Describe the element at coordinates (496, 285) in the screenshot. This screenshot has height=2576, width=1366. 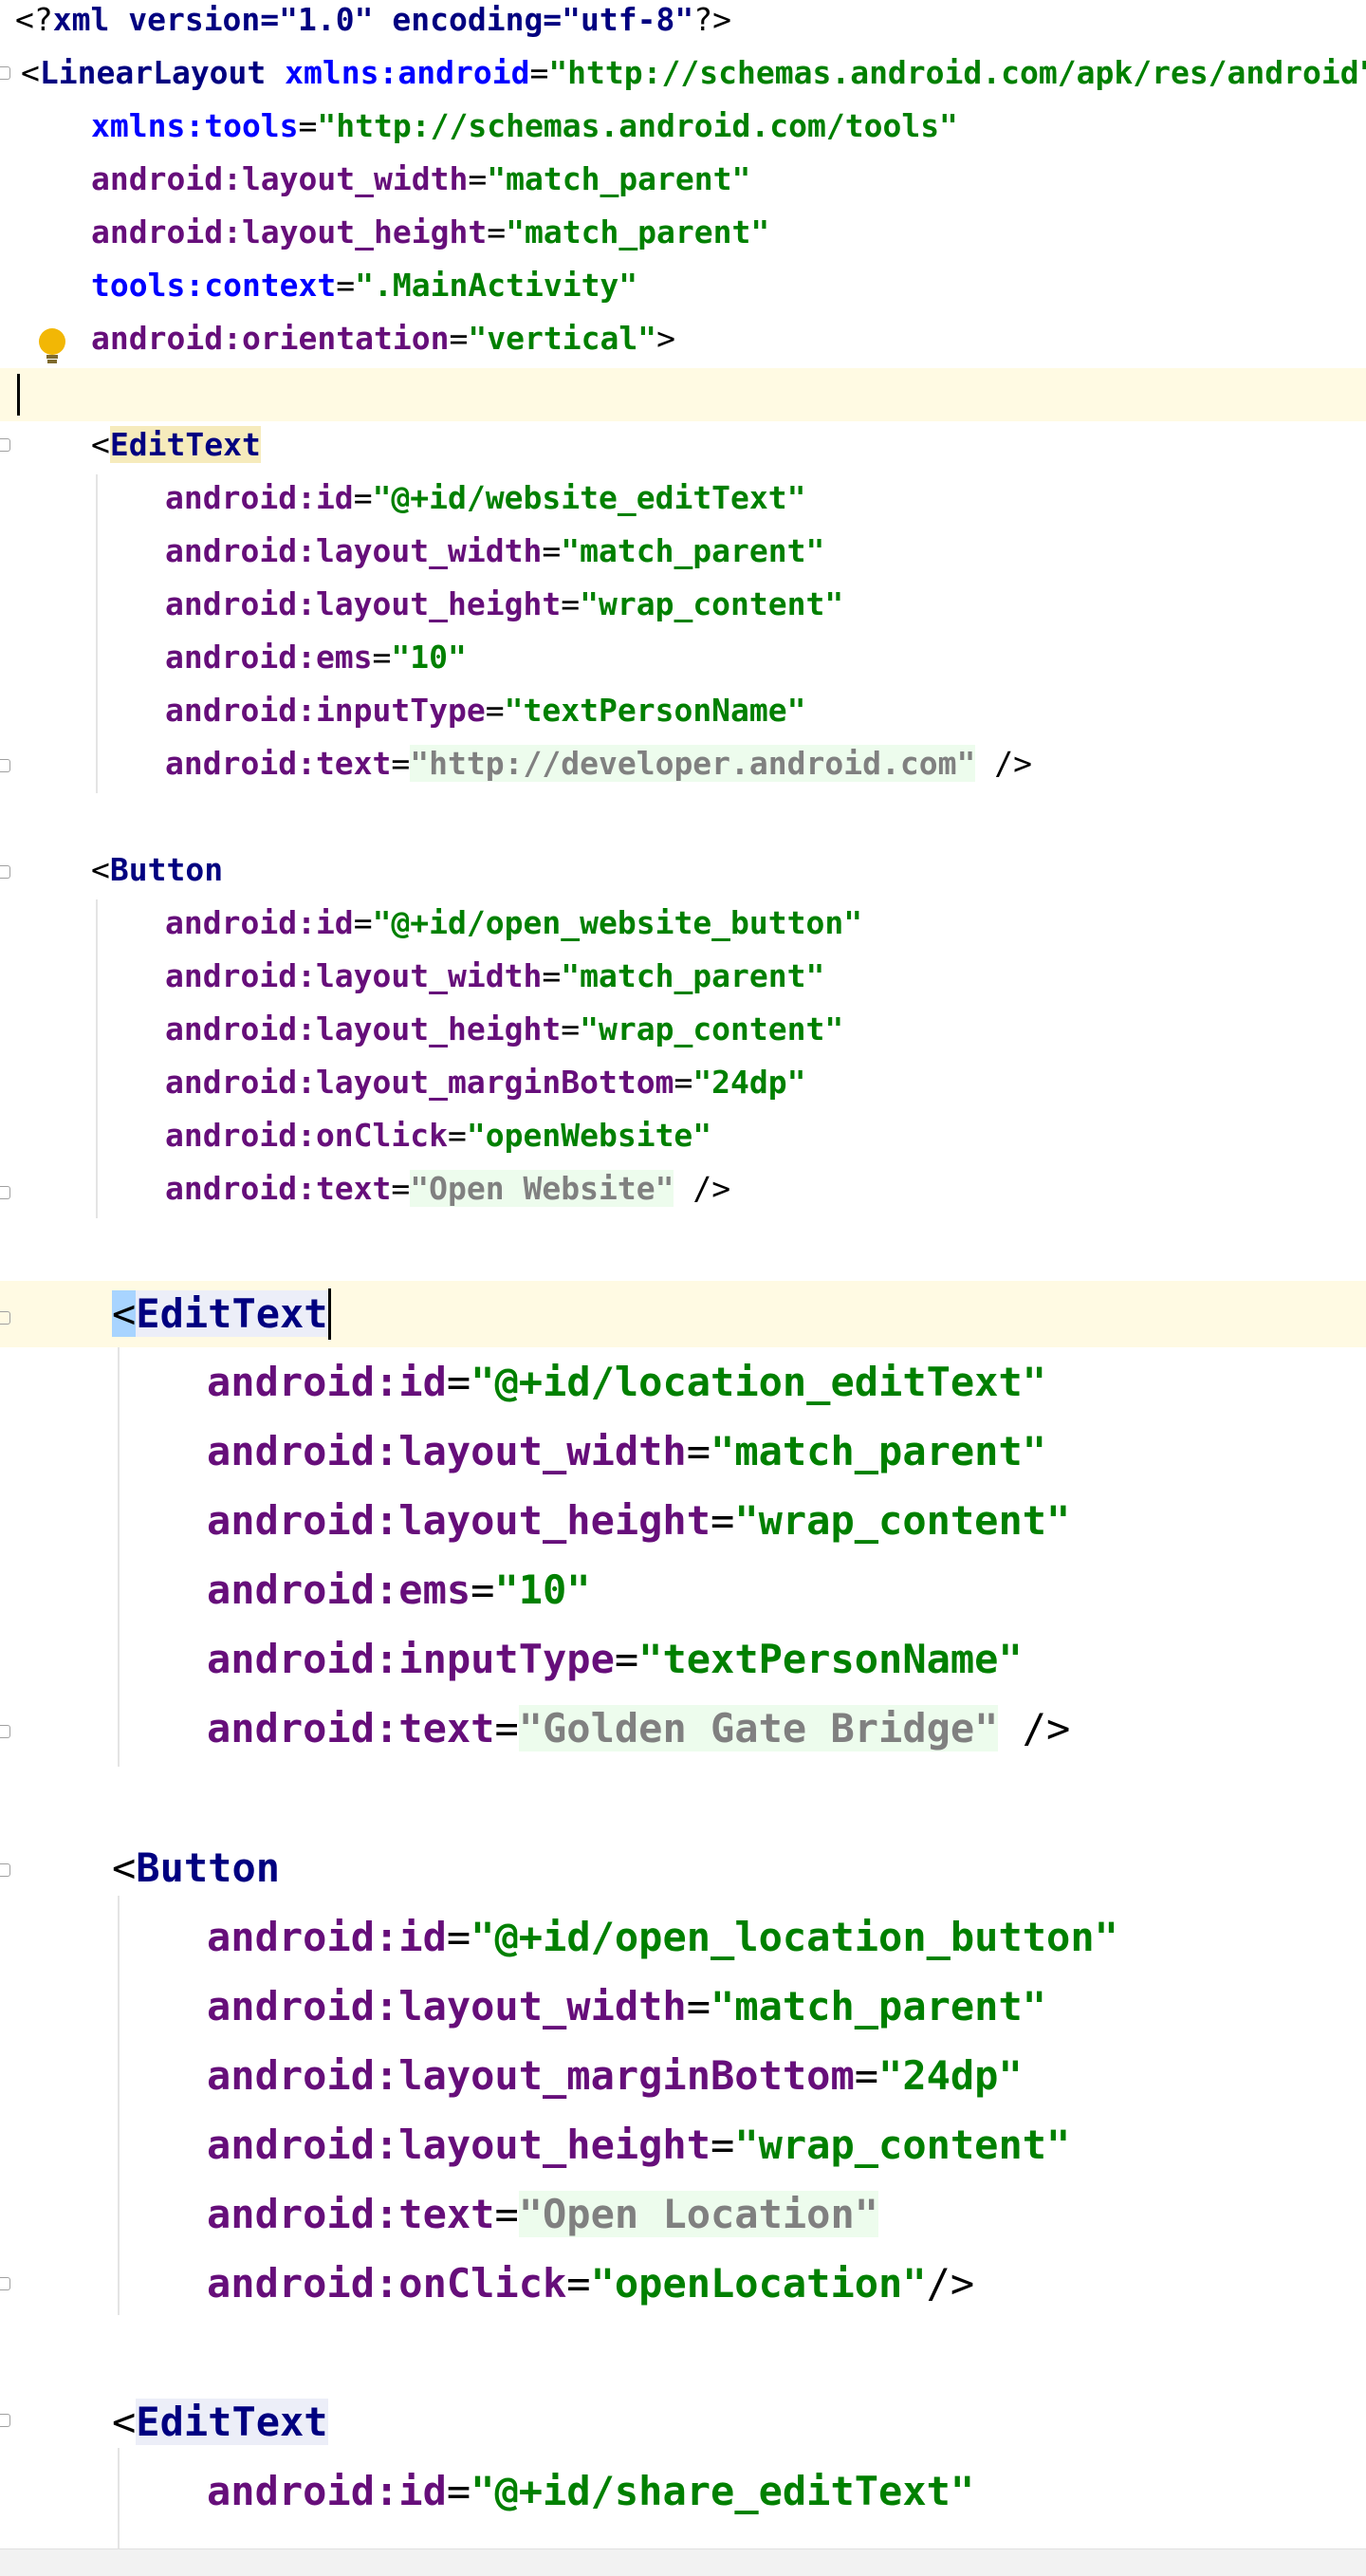
I see `code-token: ".MainActivity"` at that location.